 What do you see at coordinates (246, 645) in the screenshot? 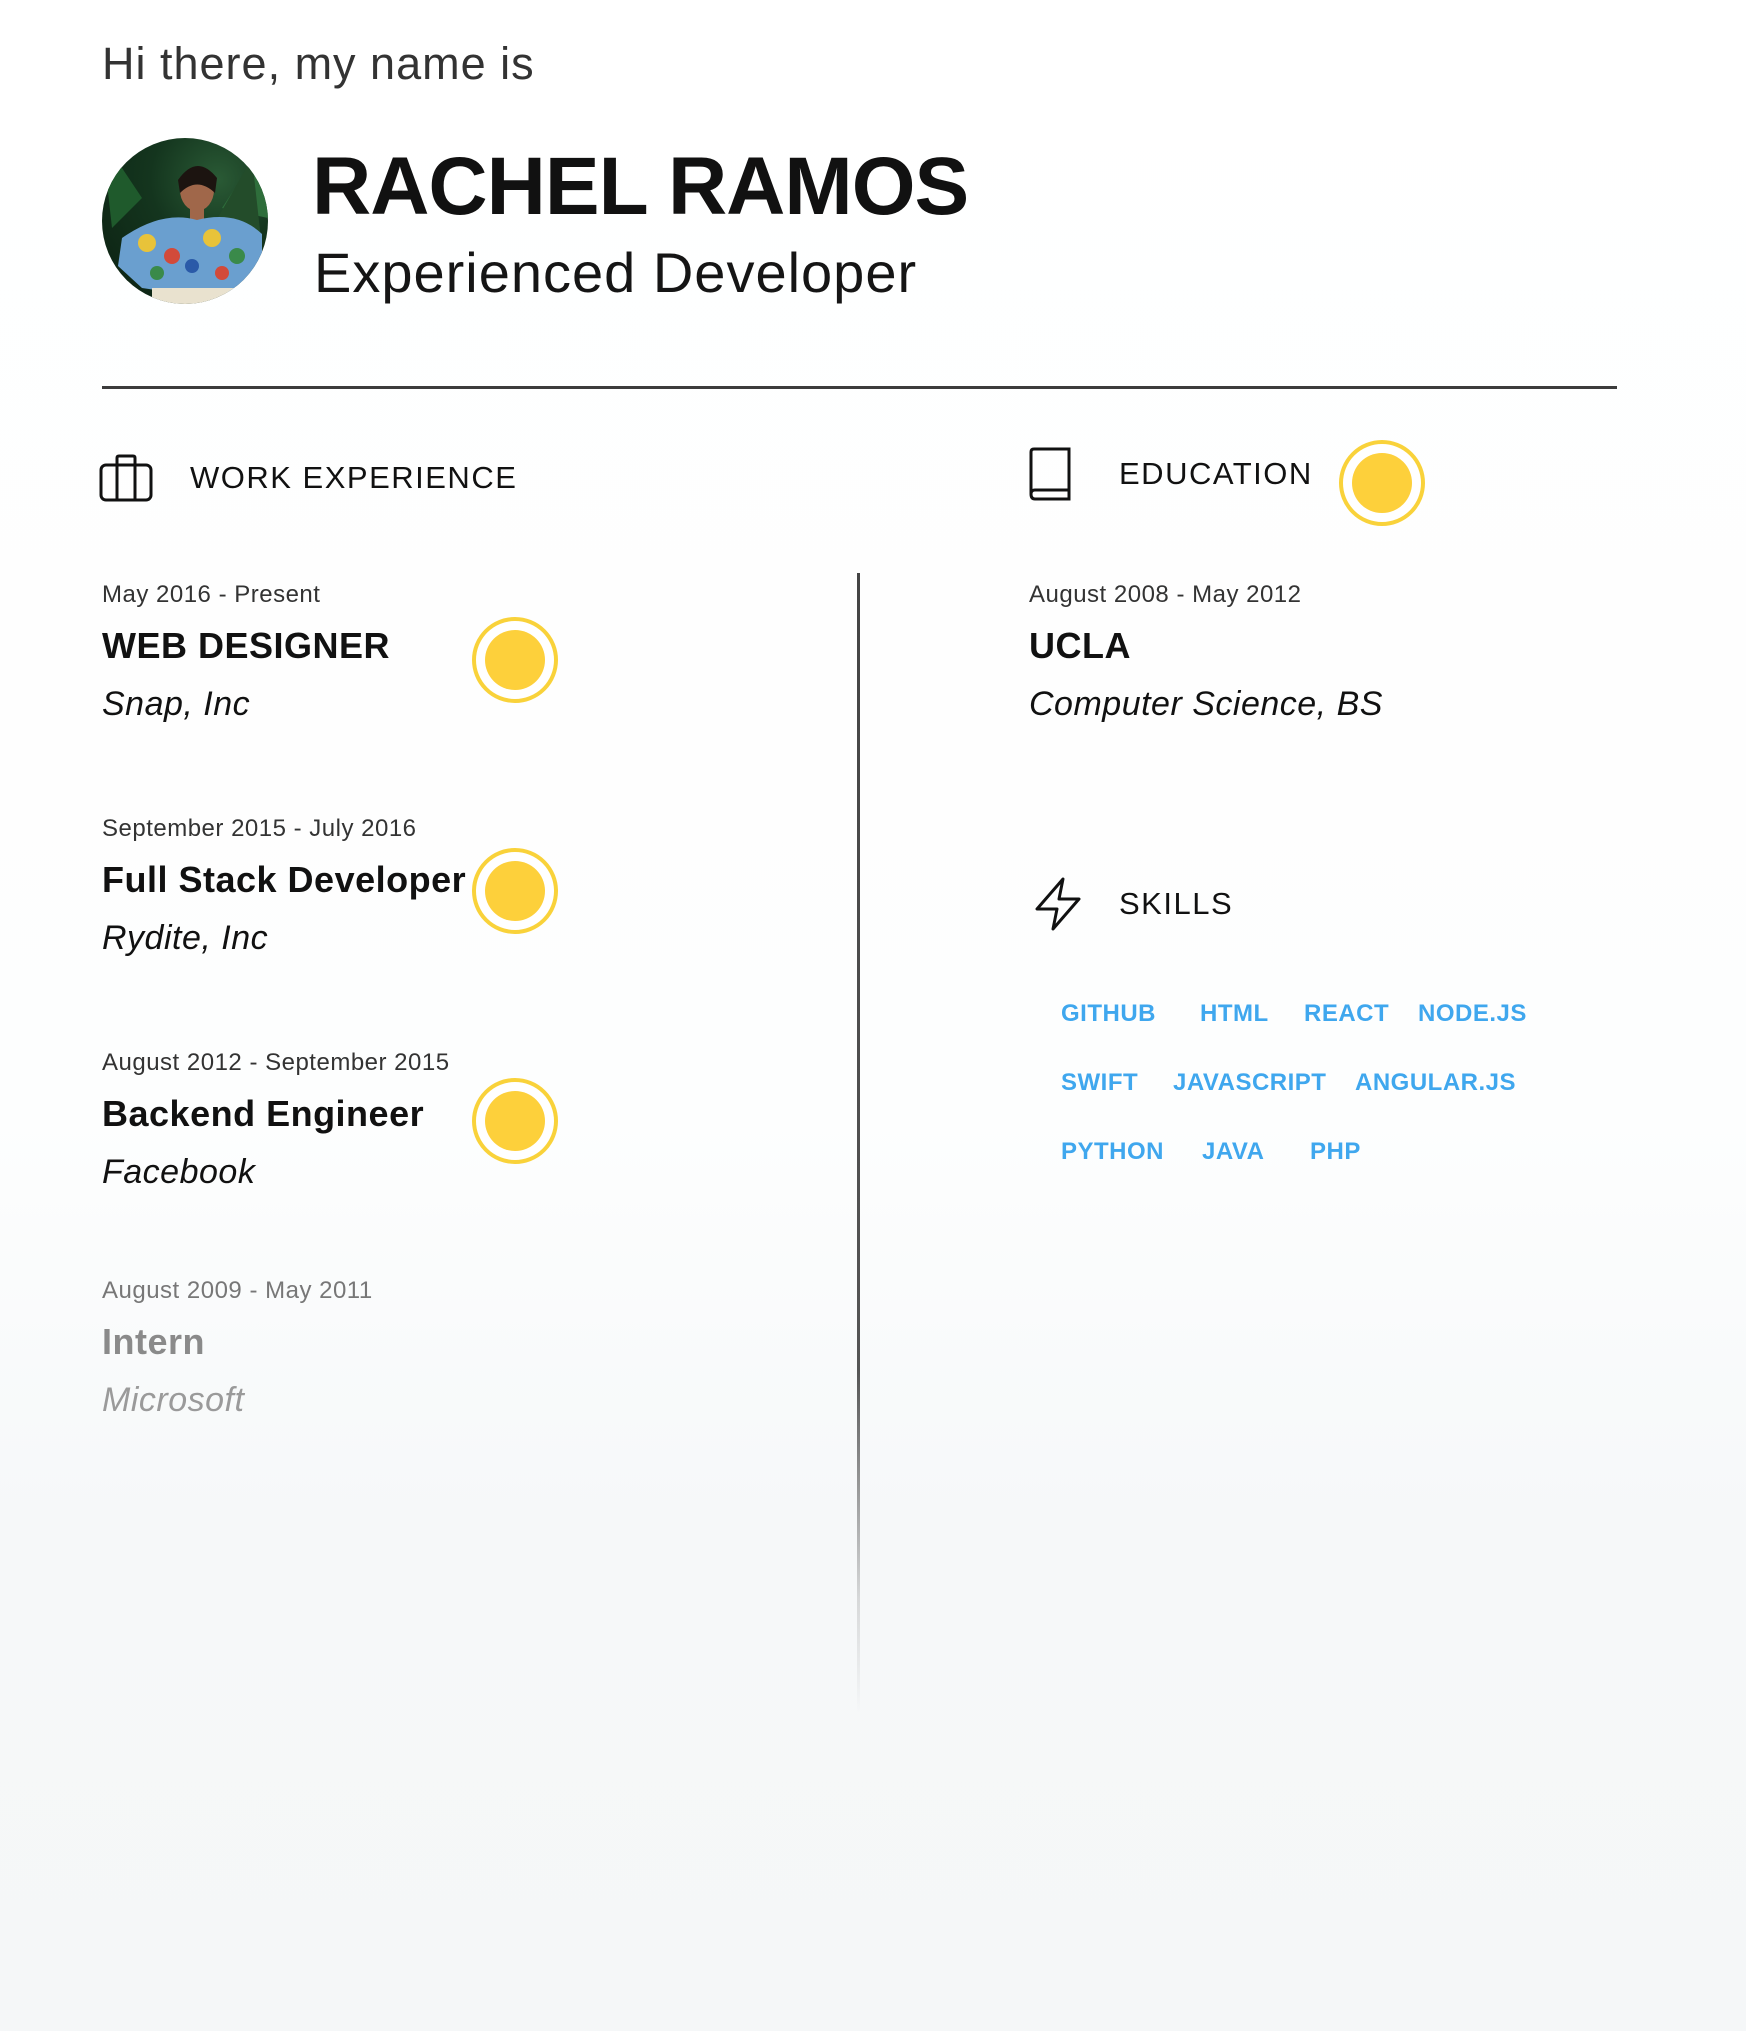
I see `work-entry-title: WEB DESIGNER` at bounding box center [246, 645].